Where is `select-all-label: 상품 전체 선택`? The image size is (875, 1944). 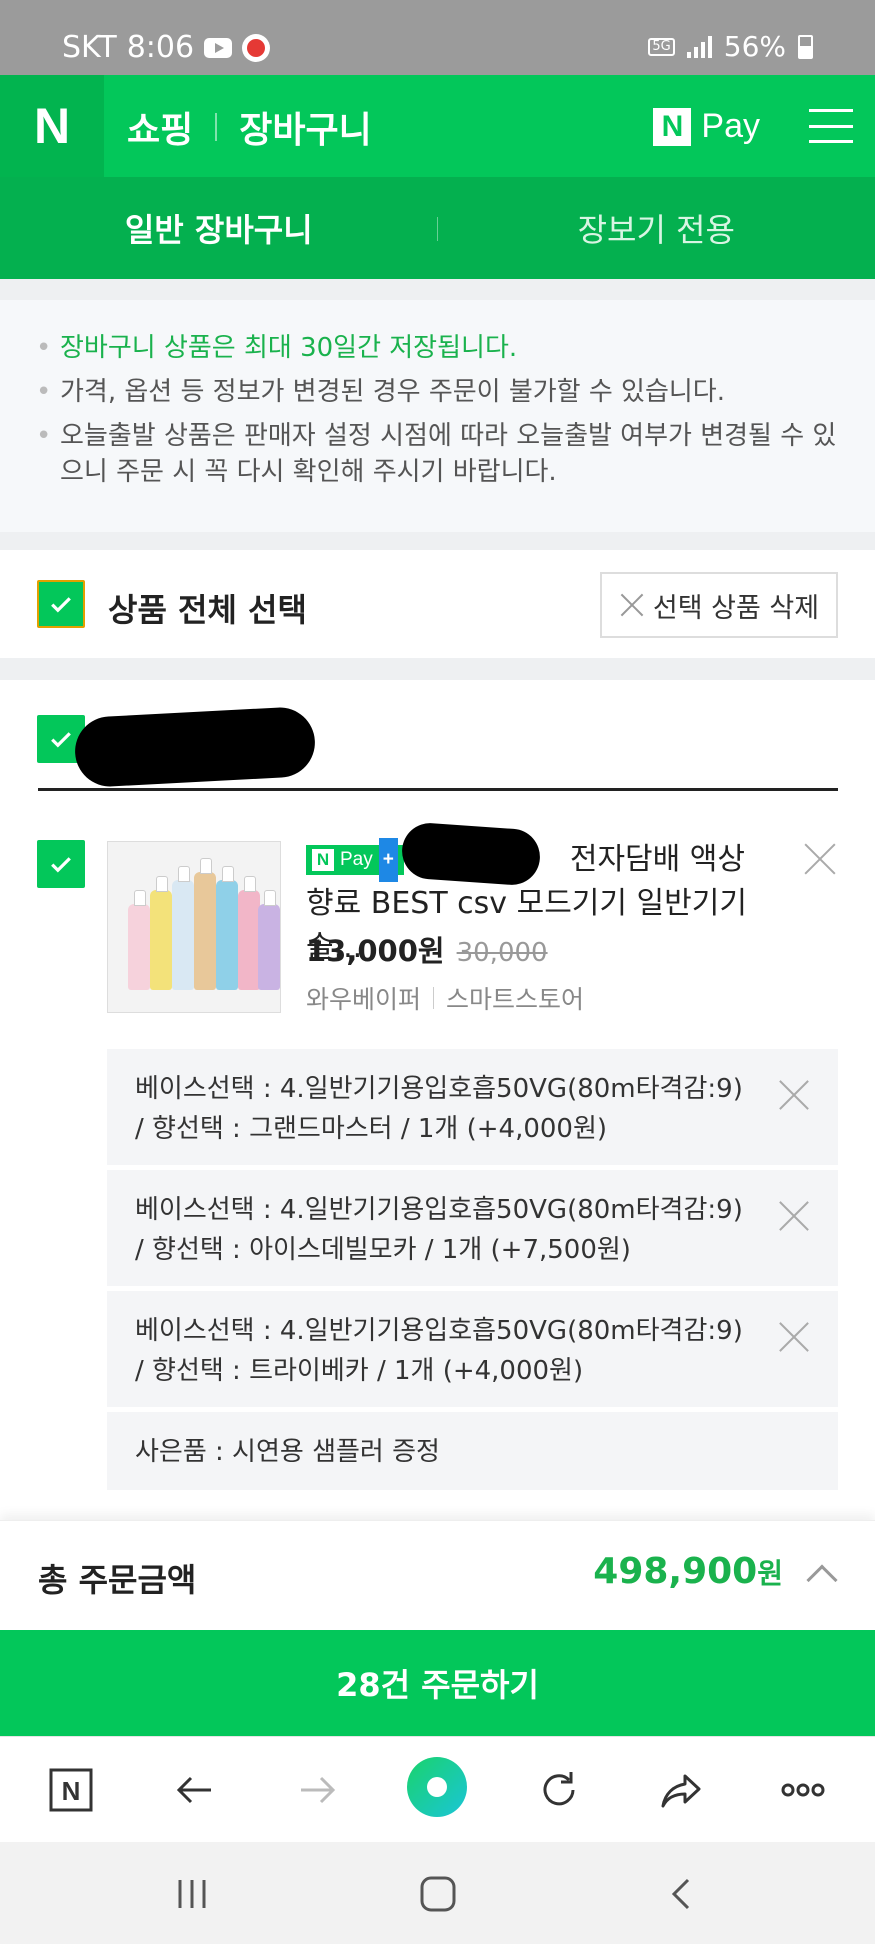 select-all-label: 상품 전체 선택 is located at coordinates (207, 610).